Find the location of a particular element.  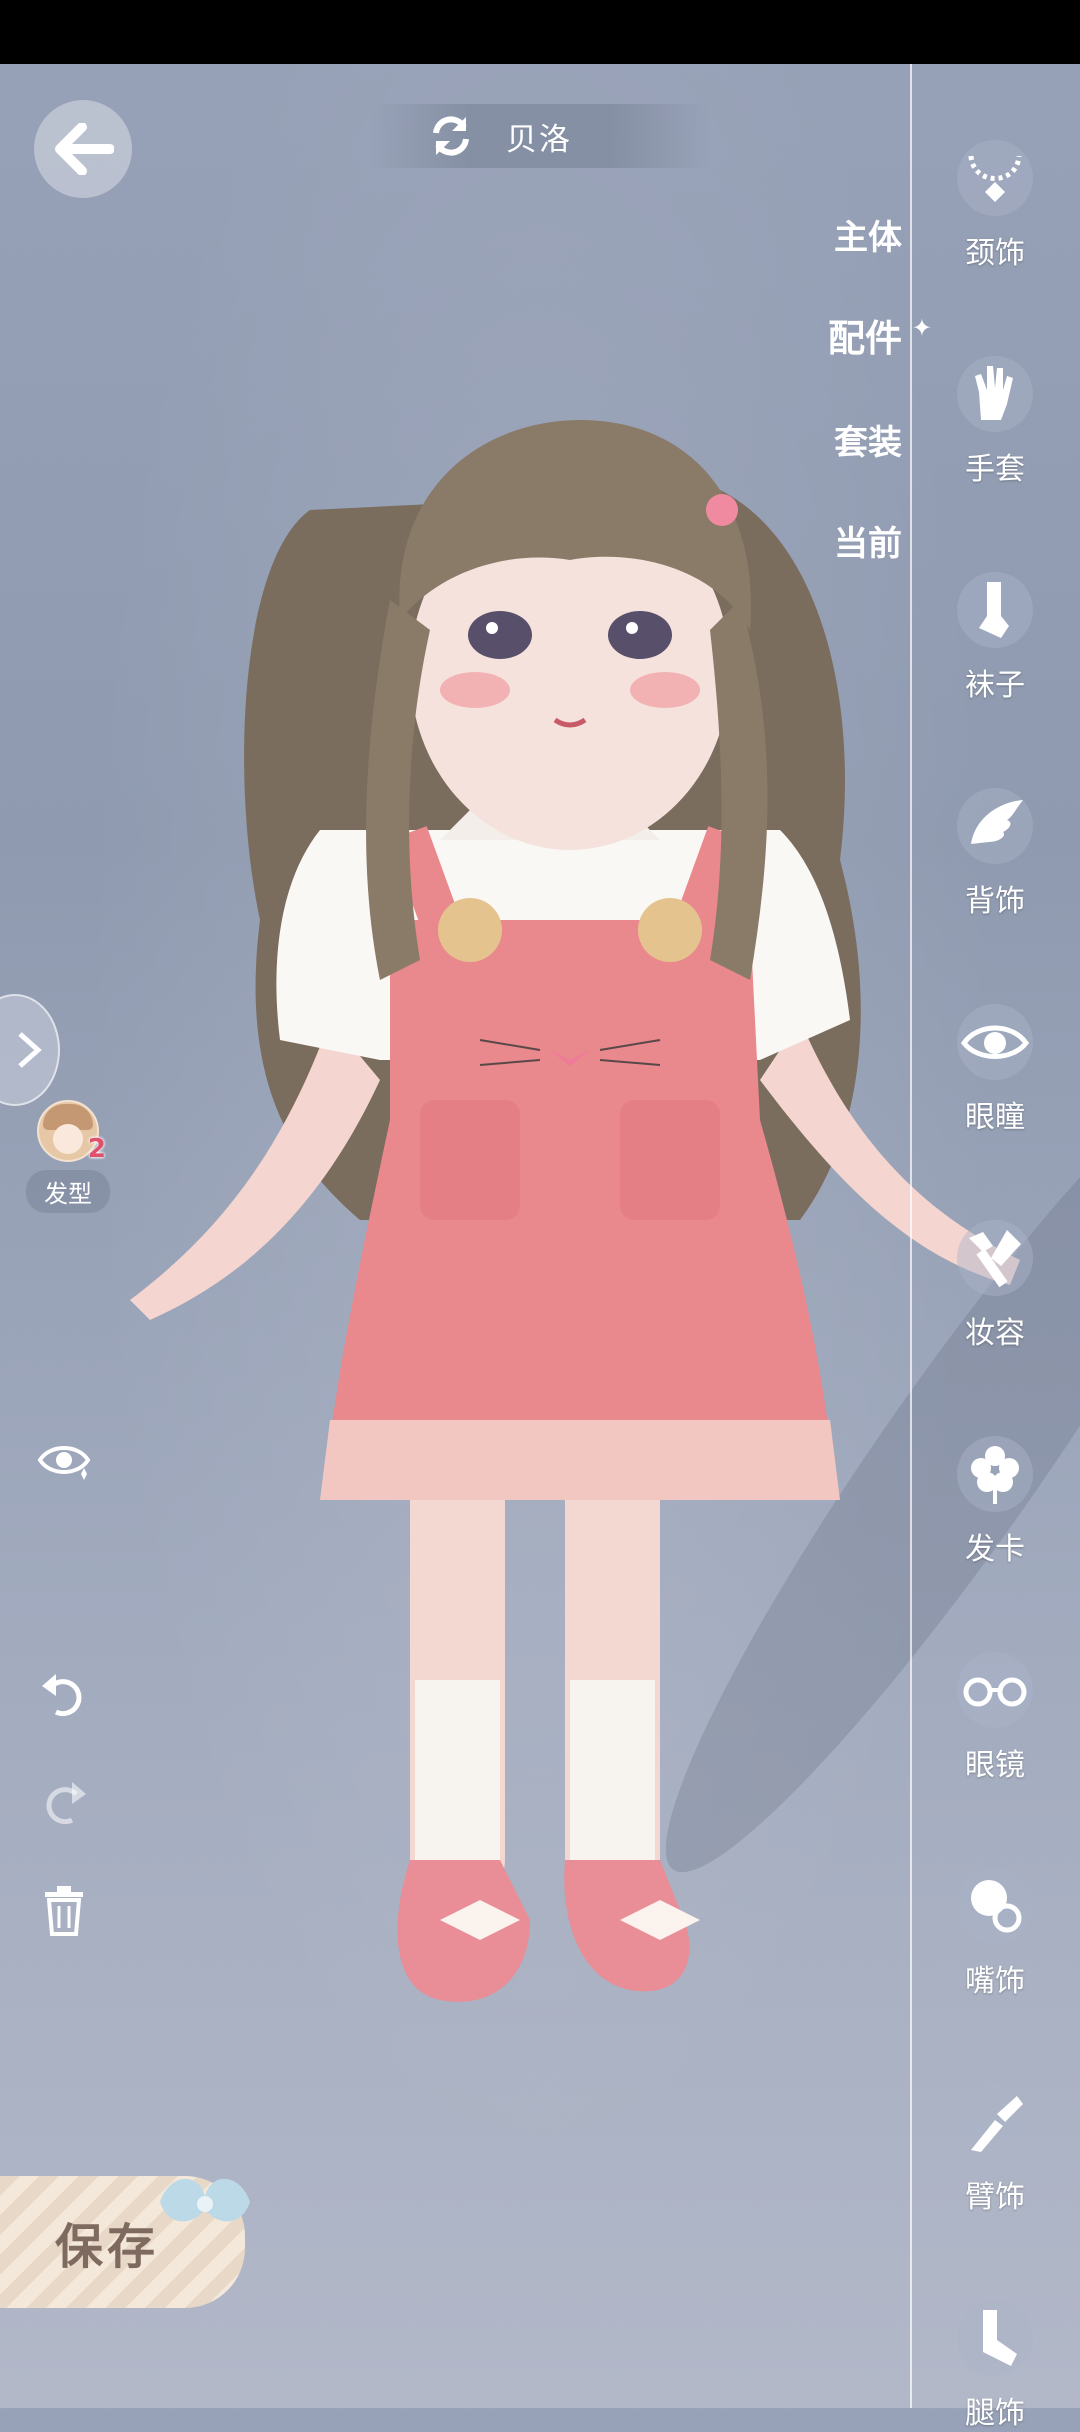

slot-eye-pupil: 眼瞳 is located at coordinates (995, 1070).